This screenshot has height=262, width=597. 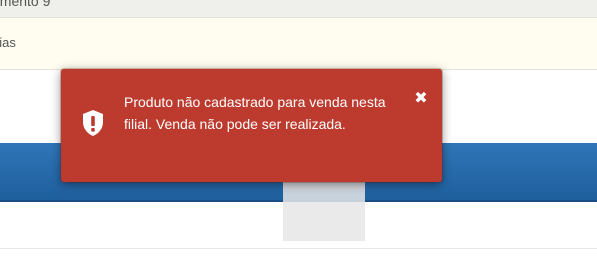 What do you see at coordinates (298, 9) in the screenshot?
I see `top-bar: amento 9` at bounding box center [298, 9].